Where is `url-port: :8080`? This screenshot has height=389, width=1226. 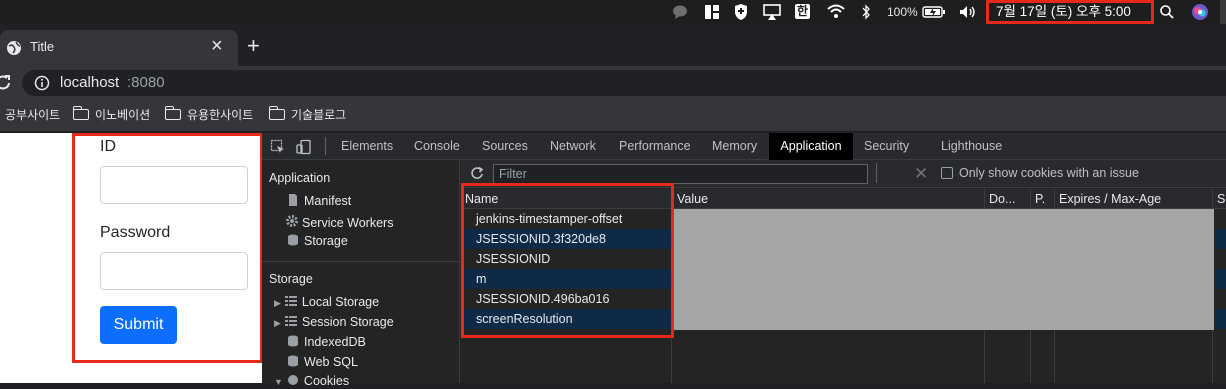
url-port: :8080 is located at coordinates (146, 82).